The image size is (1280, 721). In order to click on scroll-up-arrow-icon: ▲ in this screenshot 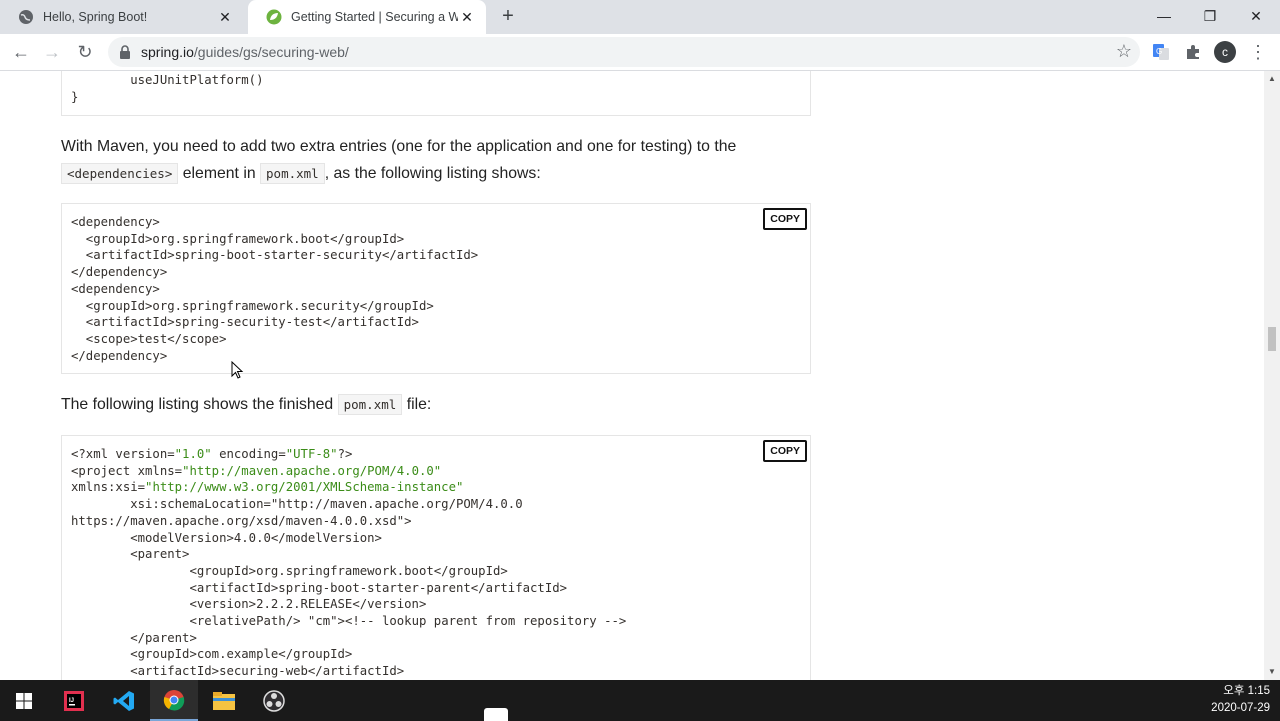, I will do `click(1272, 78)`.